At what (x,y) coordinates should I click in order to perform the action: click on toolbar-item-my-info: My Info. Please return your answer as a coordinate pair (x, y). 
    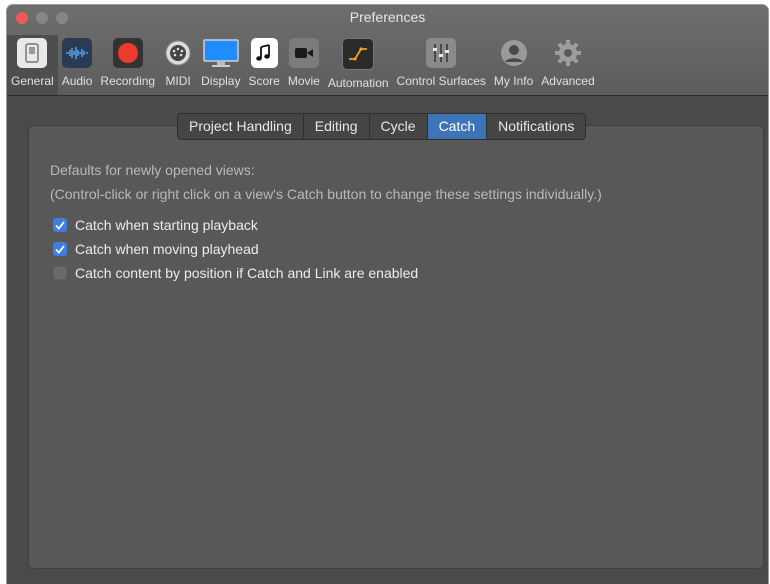
    Looking at the image, I should click on (513, 65).